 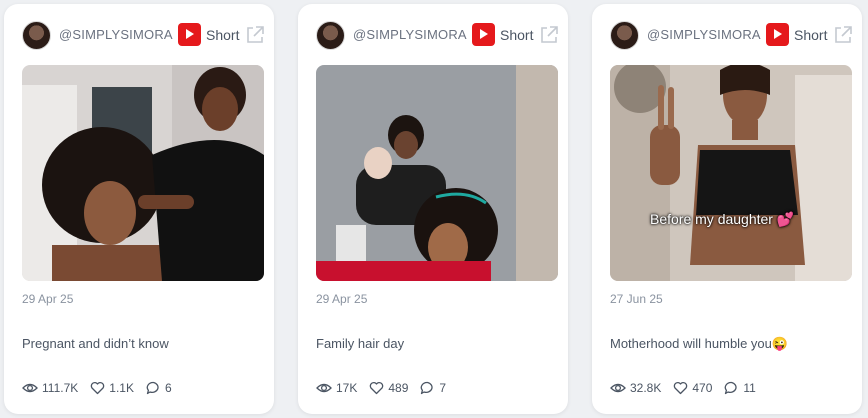 I want to click on comments-count: 11, so click(x=749, y=388).